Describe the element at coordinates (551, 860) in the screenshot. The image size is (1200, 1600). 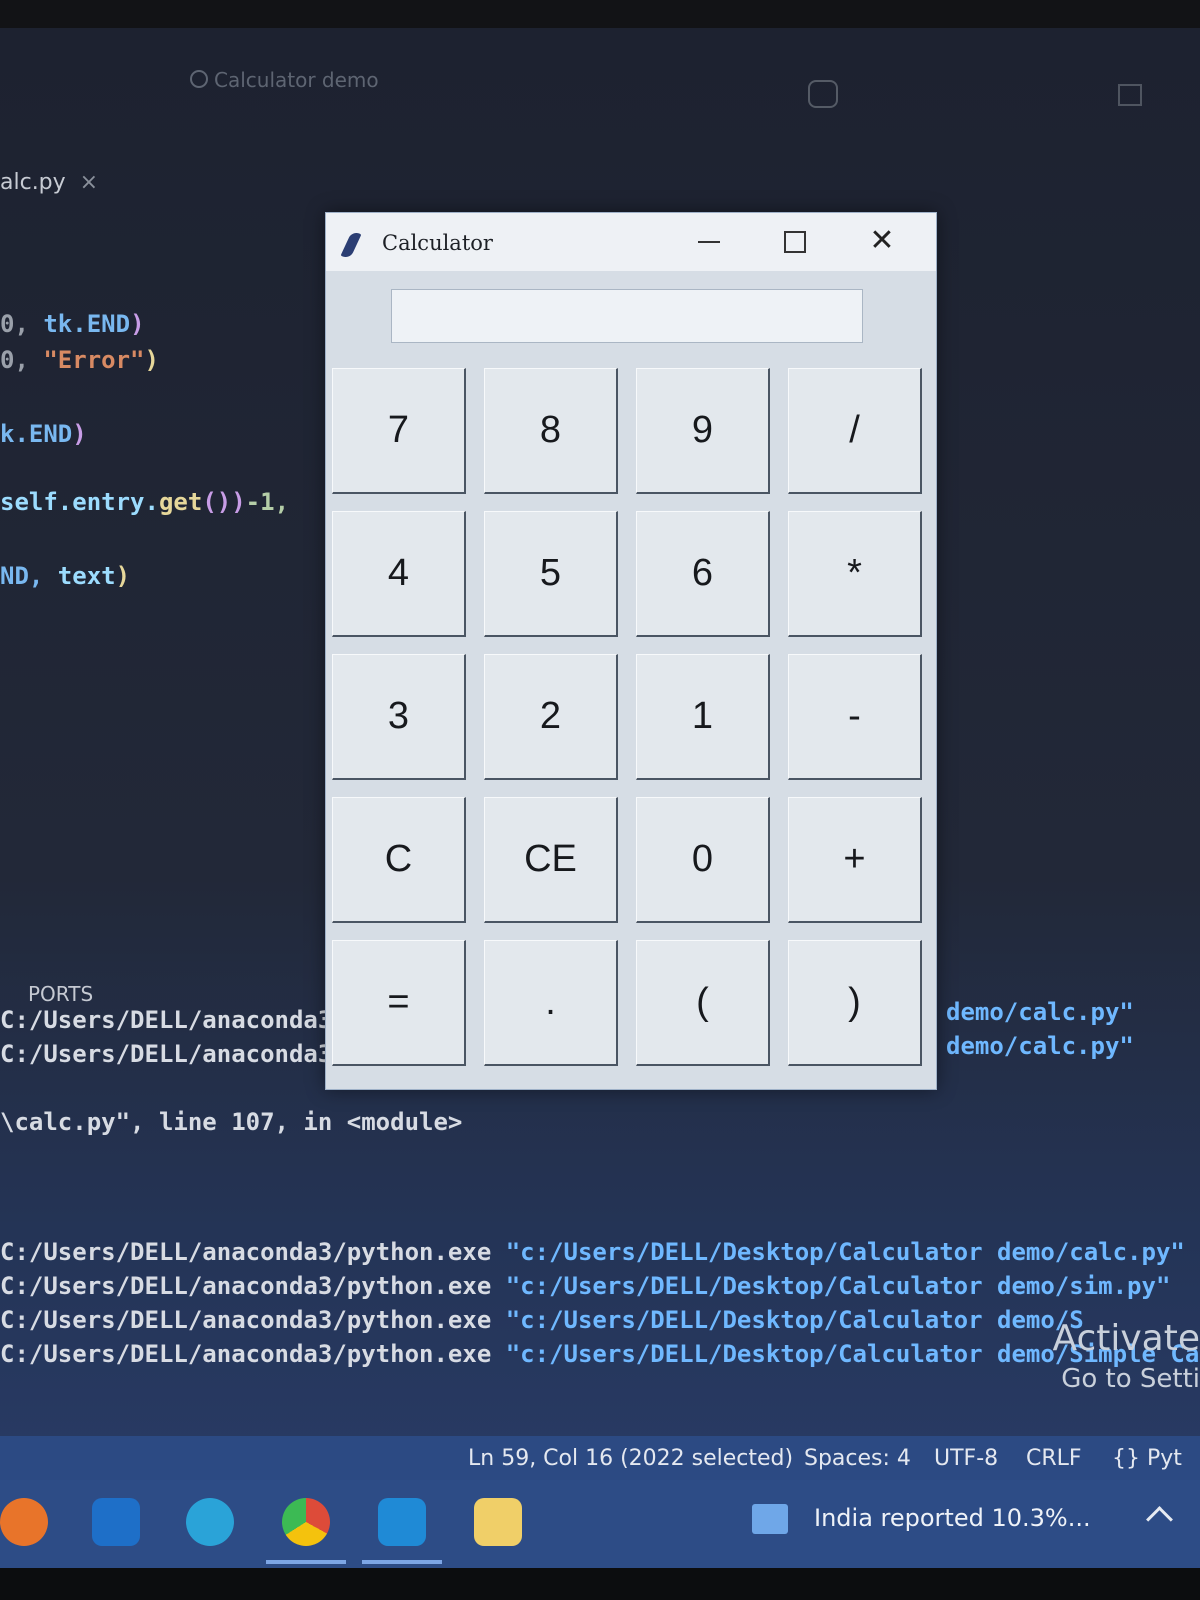
I see `button-clear-entry: CE` at that location.